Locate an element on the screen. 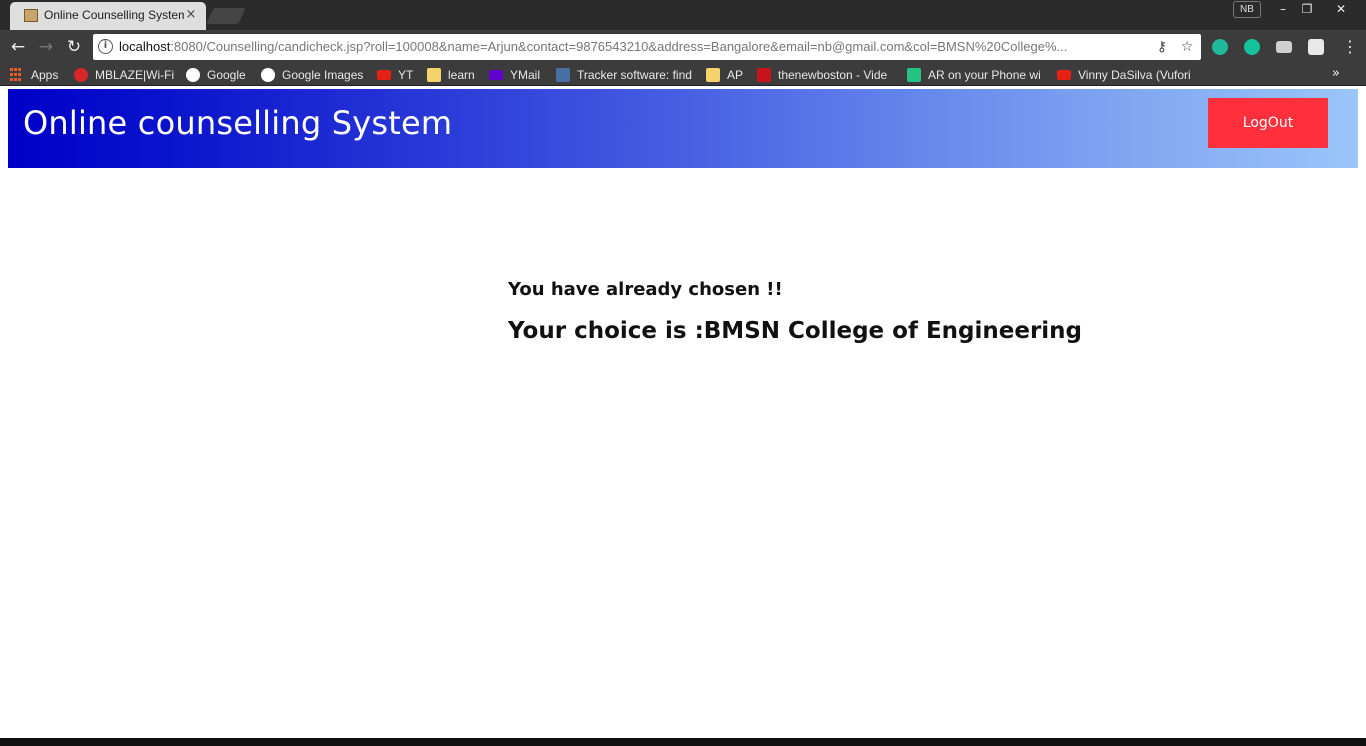 Image resolution: width=1366 pixels, height=746 pixels. back-icon: ← is located at coordinates (18, 47).